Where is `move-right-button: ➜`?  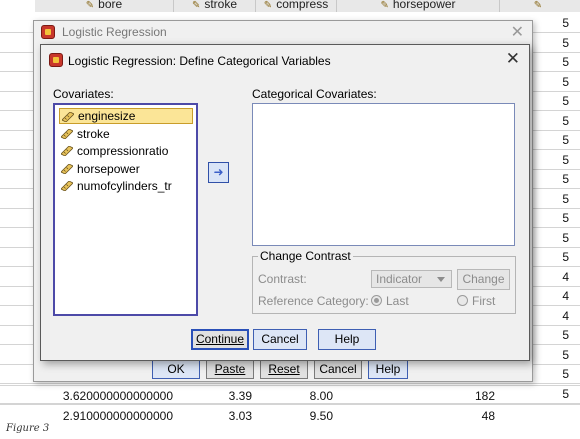 move-right-button: ➜ is located at coordinates (218, 172).